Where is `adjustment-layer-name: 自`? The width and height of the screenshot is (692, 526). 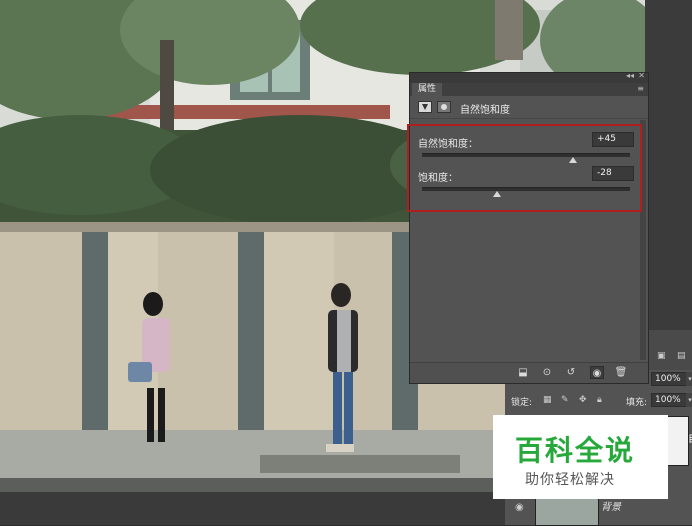 adjustment-layer-name: 自 is located at coordinates (690, 437).